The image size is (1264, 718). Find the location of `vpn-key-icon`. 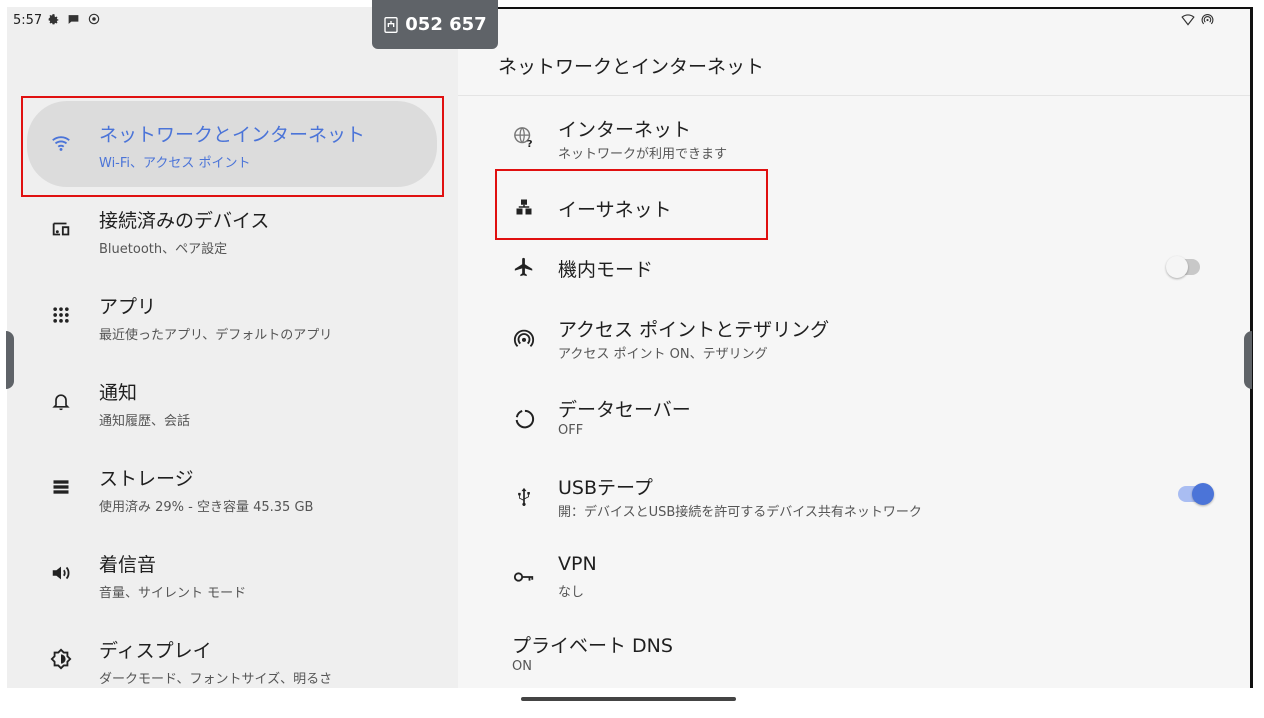

vpn-key-icon is located at coordinates (524, 577).